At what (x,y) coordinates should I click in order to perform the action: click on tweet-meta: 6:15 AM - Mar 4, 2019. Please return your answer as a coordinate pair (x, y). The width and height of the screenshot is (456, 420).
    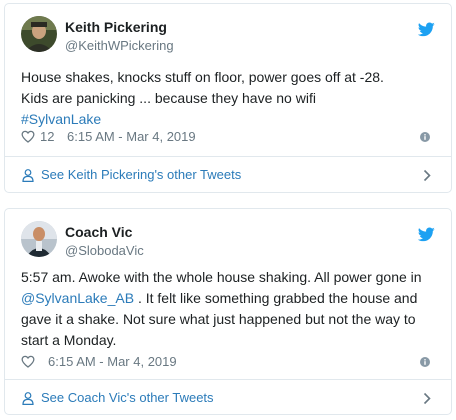
    Looking at the image, I should click on (228, 362).